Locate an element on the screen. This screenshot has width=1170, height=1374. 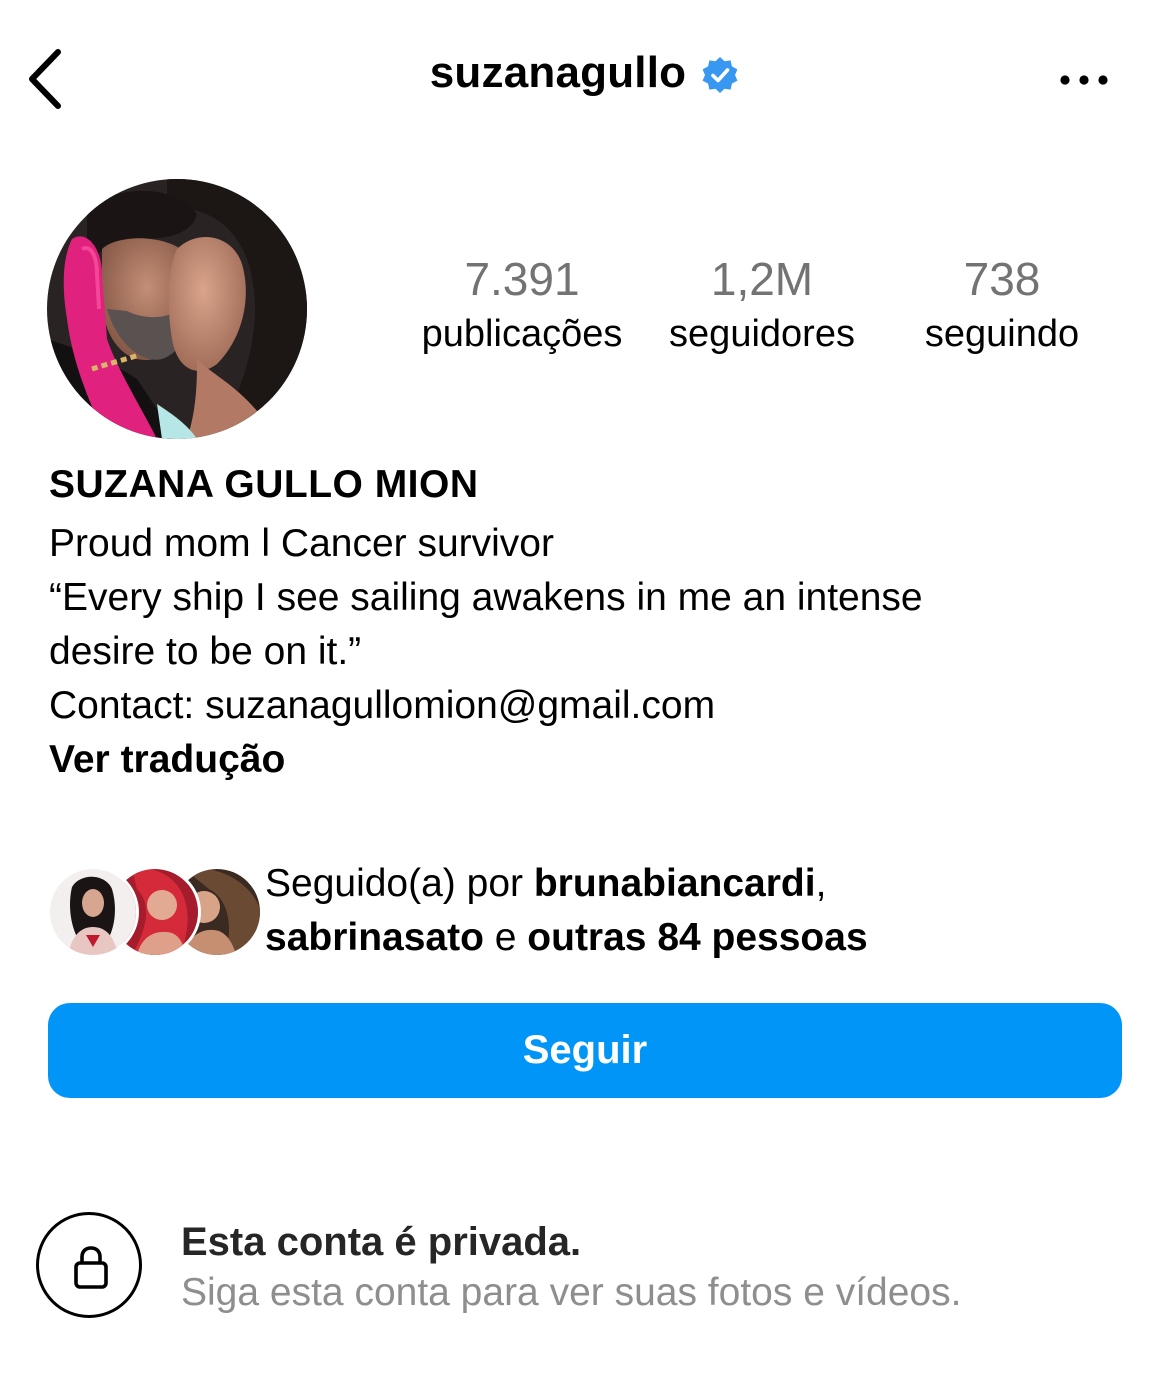
header-title: suzanagullo is located at coordinates (585, 80).